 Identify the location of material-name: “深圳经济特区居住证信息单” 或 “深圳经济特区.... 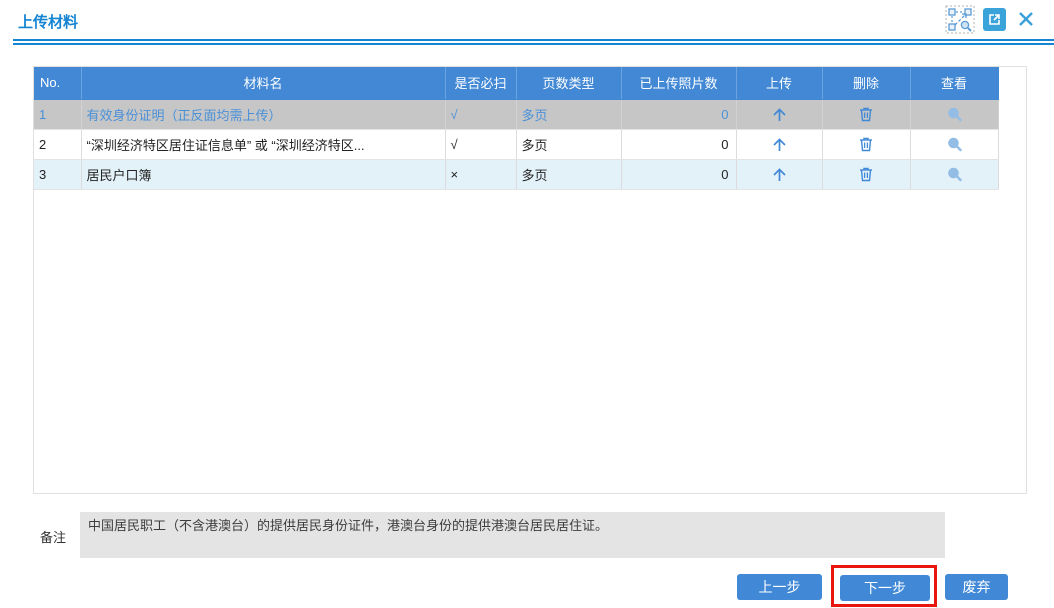
(263, 144).